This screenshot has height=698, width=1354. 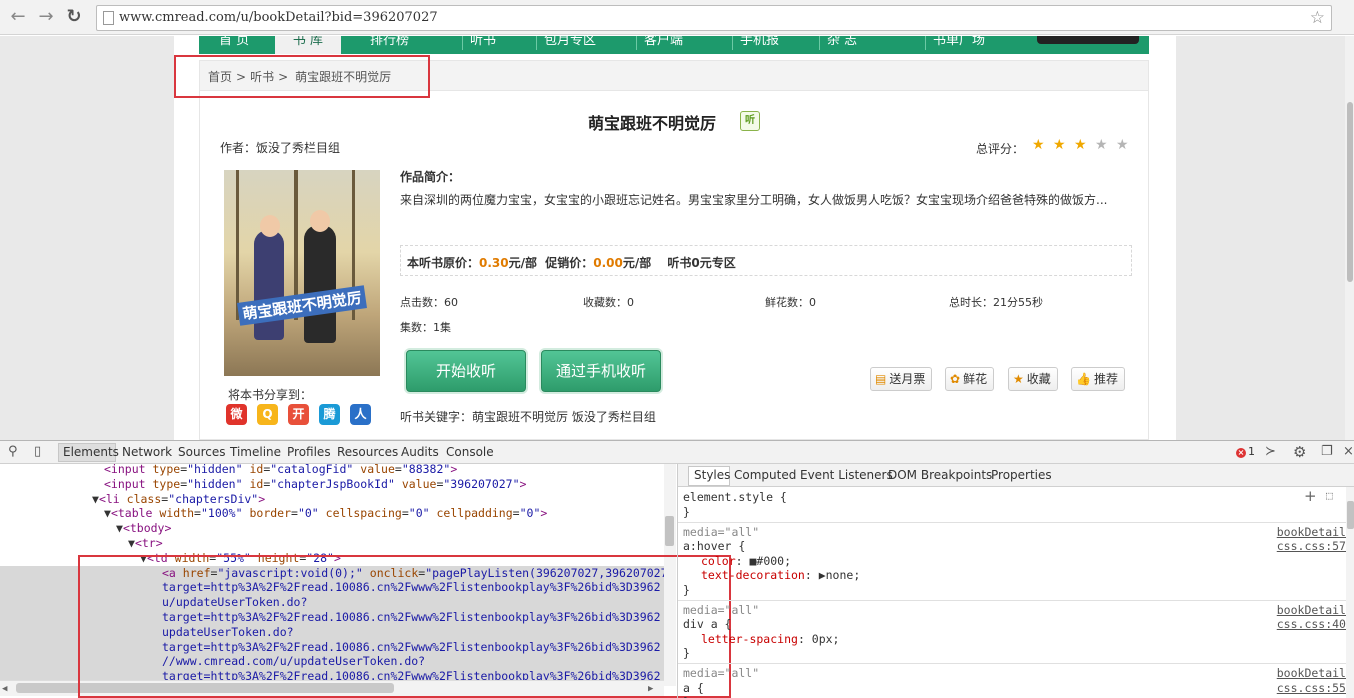 What do you see at coordinates (663, 45) in the screenshot?
I see `nav-item: 客户端` at bounding box center [663, 45].